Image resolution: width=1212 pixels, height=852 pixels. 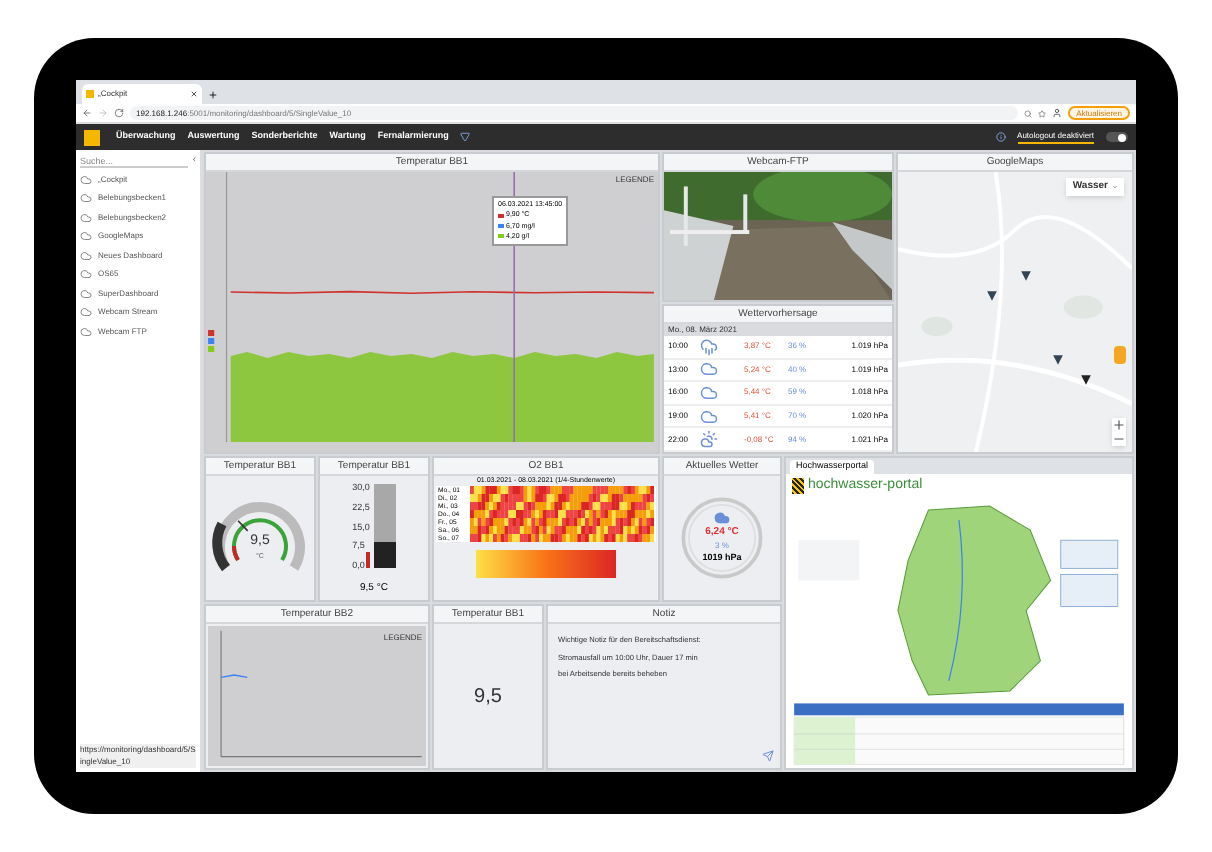 What do you see at coordinates (90, 94) in the screenshot?
I see `favicon-icon` at bounding box center [90, 94].